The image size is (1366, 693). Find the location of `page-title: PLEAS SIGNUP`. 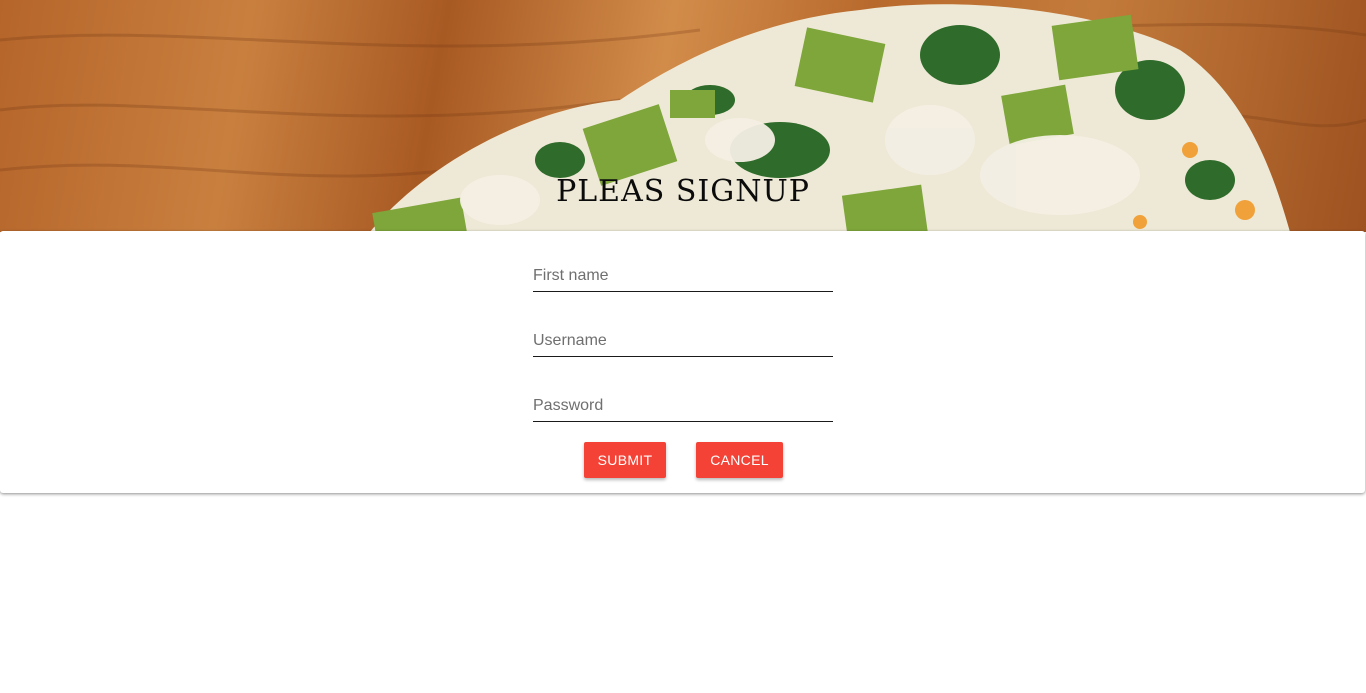

page-title: PLEAS SIGNUP is located at coordinates (683, 191).